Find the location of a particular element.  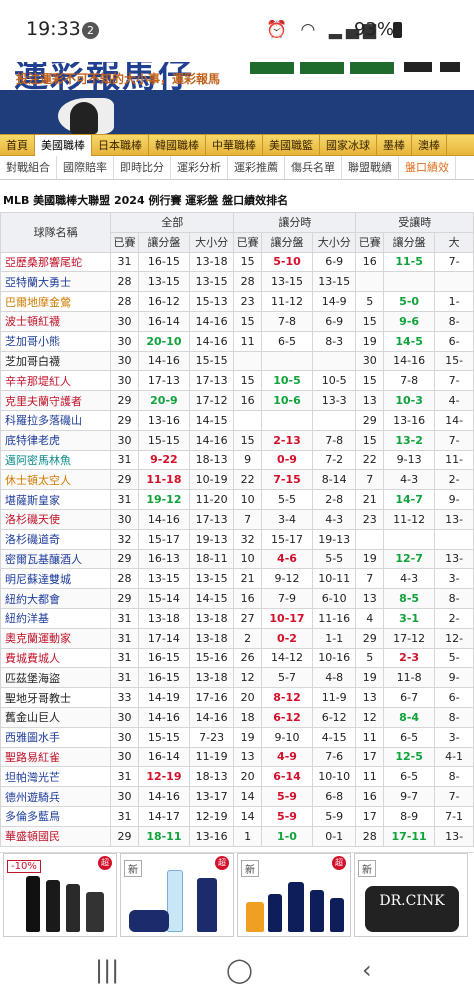

table-cell: 7-9 is located at coordinates (287, 598).